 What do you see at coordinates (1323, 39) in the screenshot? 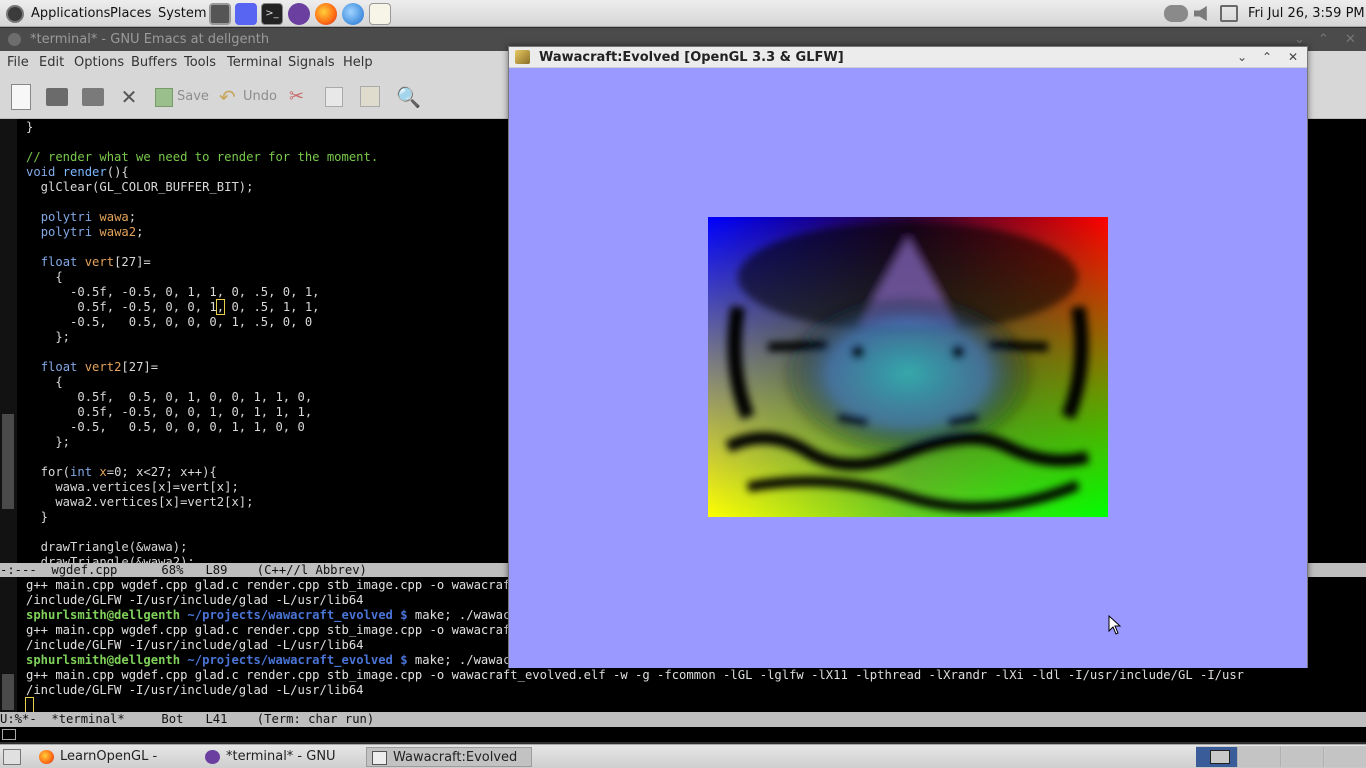
I see `emacs-maximize-button: ⌃` at bounding box center [1323, 39].